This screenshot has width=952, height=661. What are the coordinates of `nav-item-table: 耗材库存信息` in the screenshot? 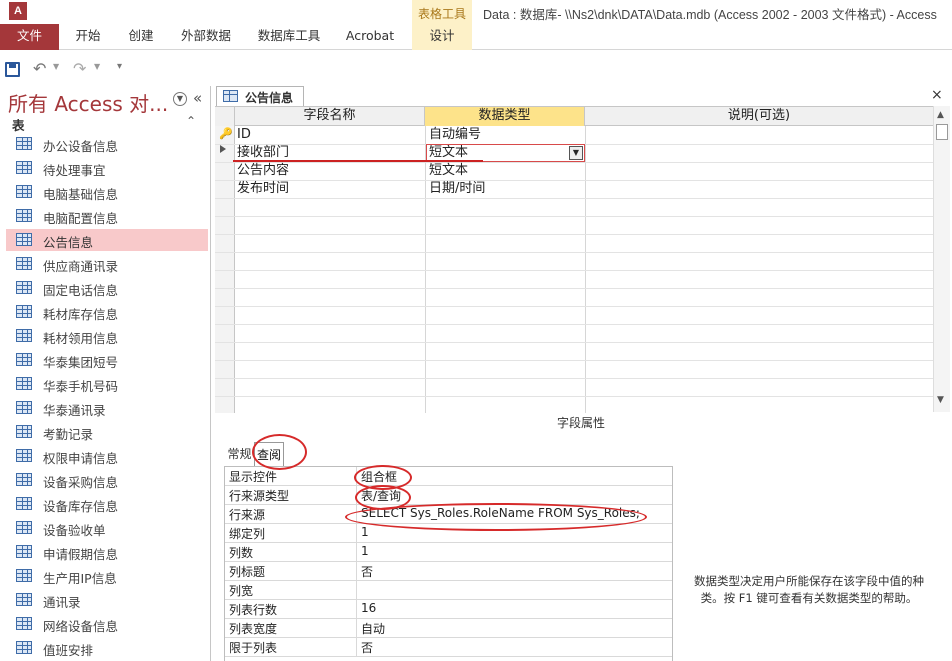 It's located at (107, 312).